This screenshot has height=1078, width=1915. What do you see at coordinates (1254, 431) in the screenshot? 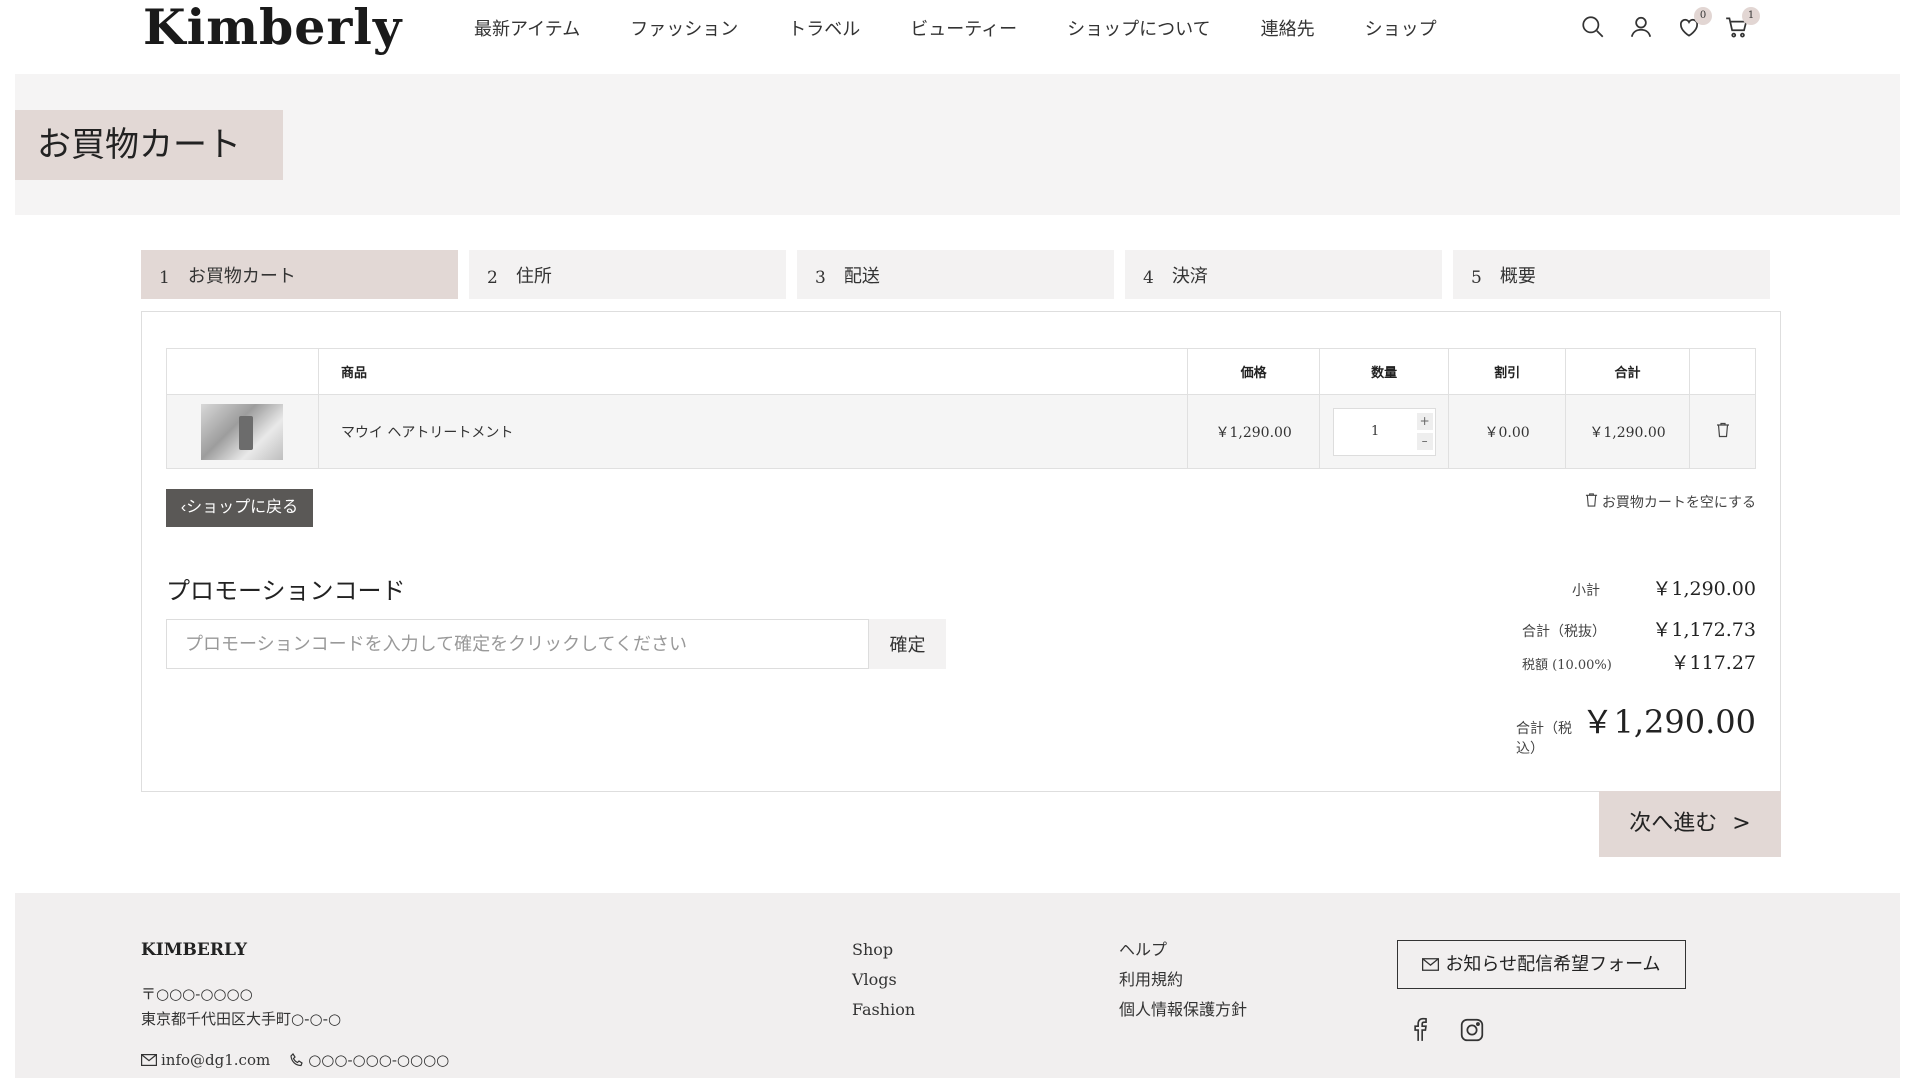
I see `product-price: ￥1,290.00` at bounding box center [1254, 431].